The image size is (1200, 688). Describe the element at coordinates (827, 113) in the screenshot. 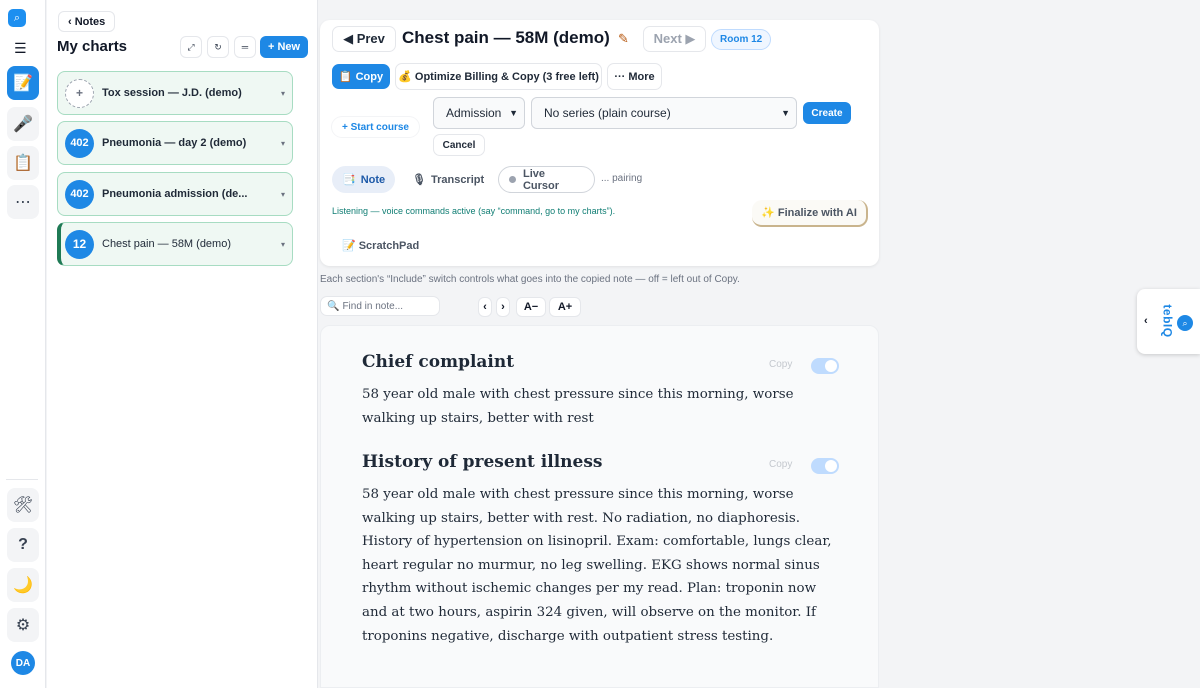

I see `create-course-button: Create` at that location.